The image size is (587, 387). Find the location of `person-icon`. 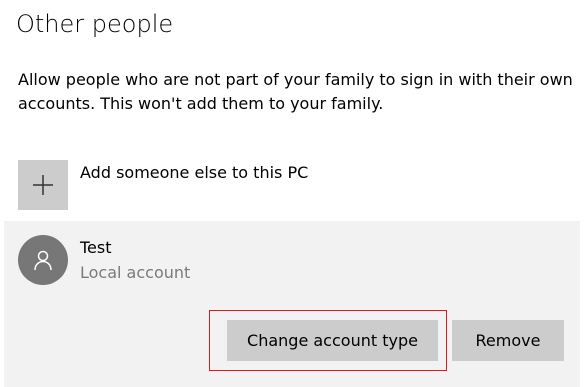

person-icon is located at coordinates (43, 260).